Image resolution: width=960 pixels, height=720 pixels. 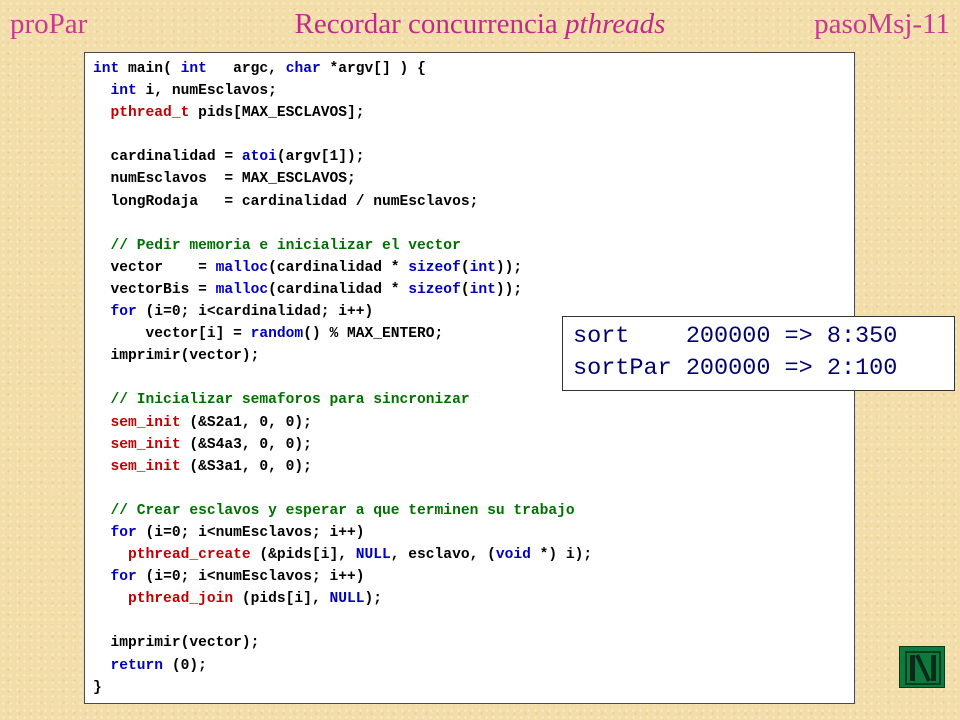 What do you see at coordinates (193, 91) in the screenshot?
I see `code-line: int i, numEsclavos;` at bounding box center [193, 91].